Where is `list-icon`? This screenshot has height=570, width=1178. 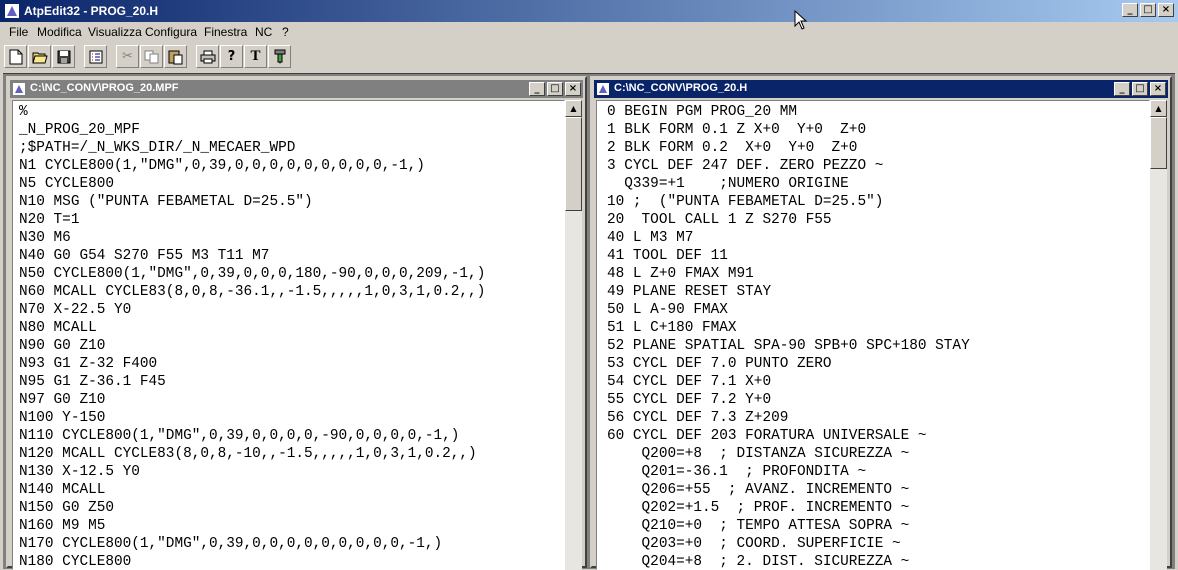 list-icon is located at coordinates (95, 56).